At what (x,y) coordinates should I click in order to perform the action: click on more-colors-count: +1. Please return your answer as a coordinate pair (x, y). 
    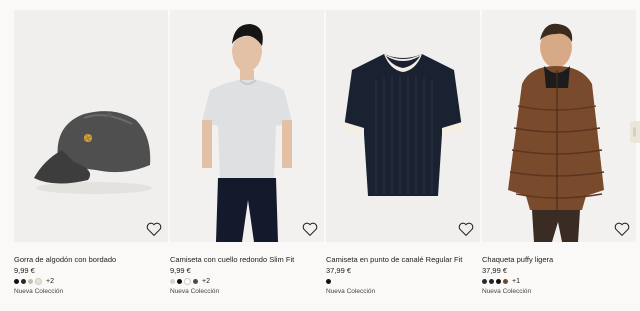
    Looking at the image, I should click on (516, 281).